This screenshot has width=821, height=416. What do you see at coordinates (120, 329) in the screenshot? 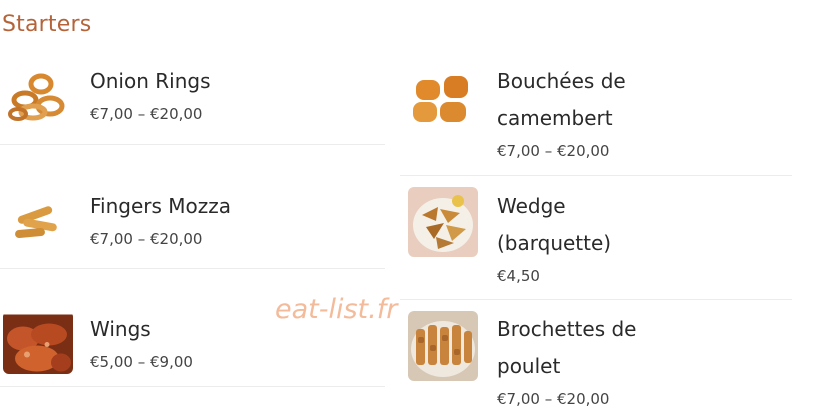
I see `item-name: Wings` at bounding box center [120, 329].